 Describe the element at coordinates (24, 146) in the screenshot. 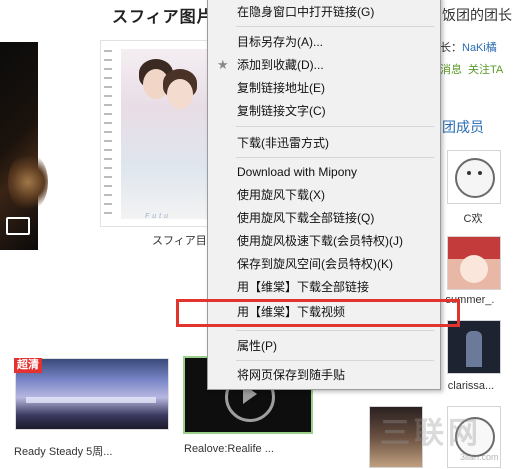

I see `video-thumbnail-left` at that location.